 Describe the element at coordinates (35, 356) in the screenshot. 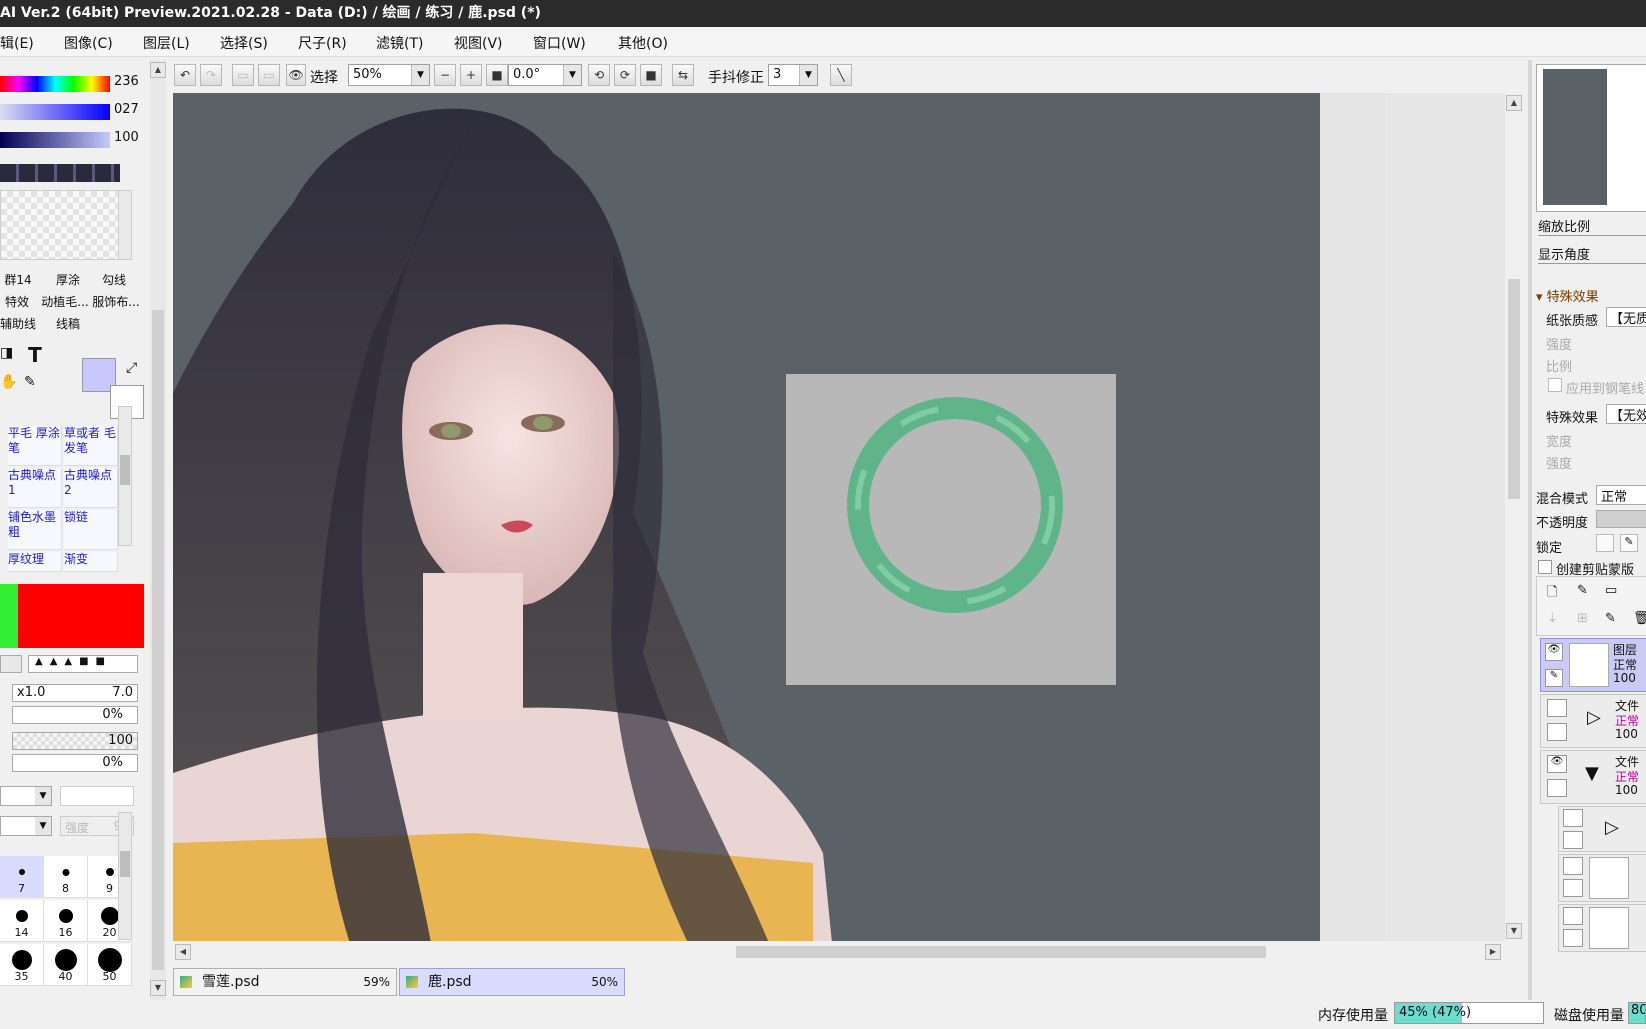

I see `text-tool-icon: T` at that location.